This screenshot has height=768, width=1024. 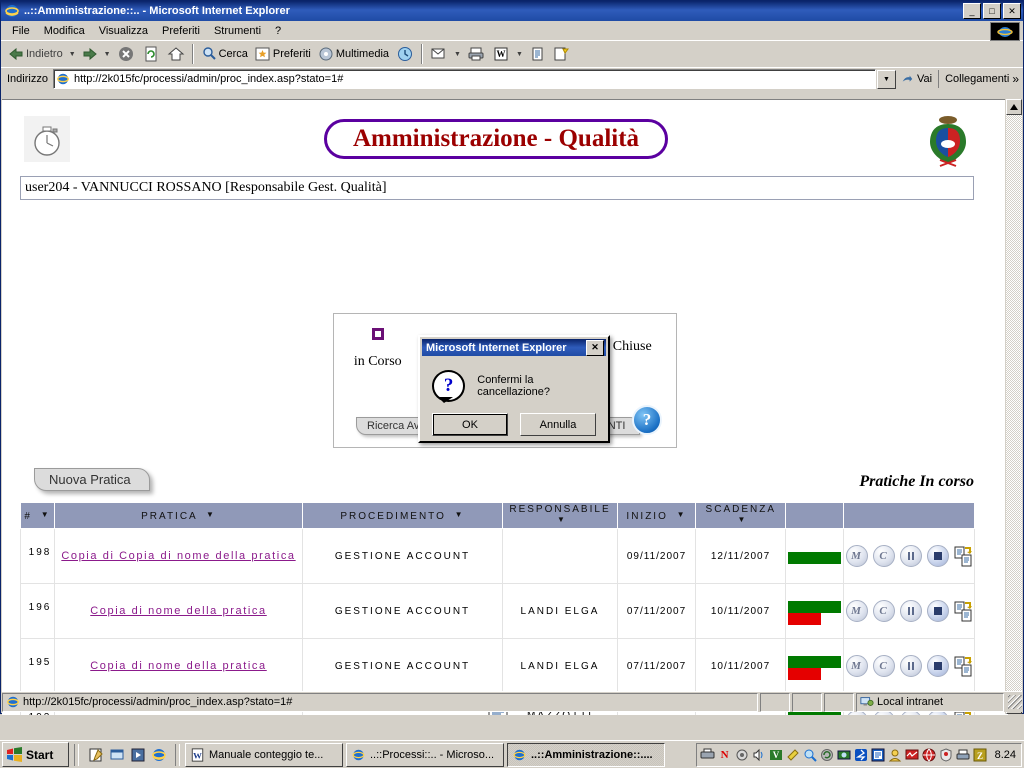 I want to click on tray-norton-icon: N, so click(x=725, y=755).